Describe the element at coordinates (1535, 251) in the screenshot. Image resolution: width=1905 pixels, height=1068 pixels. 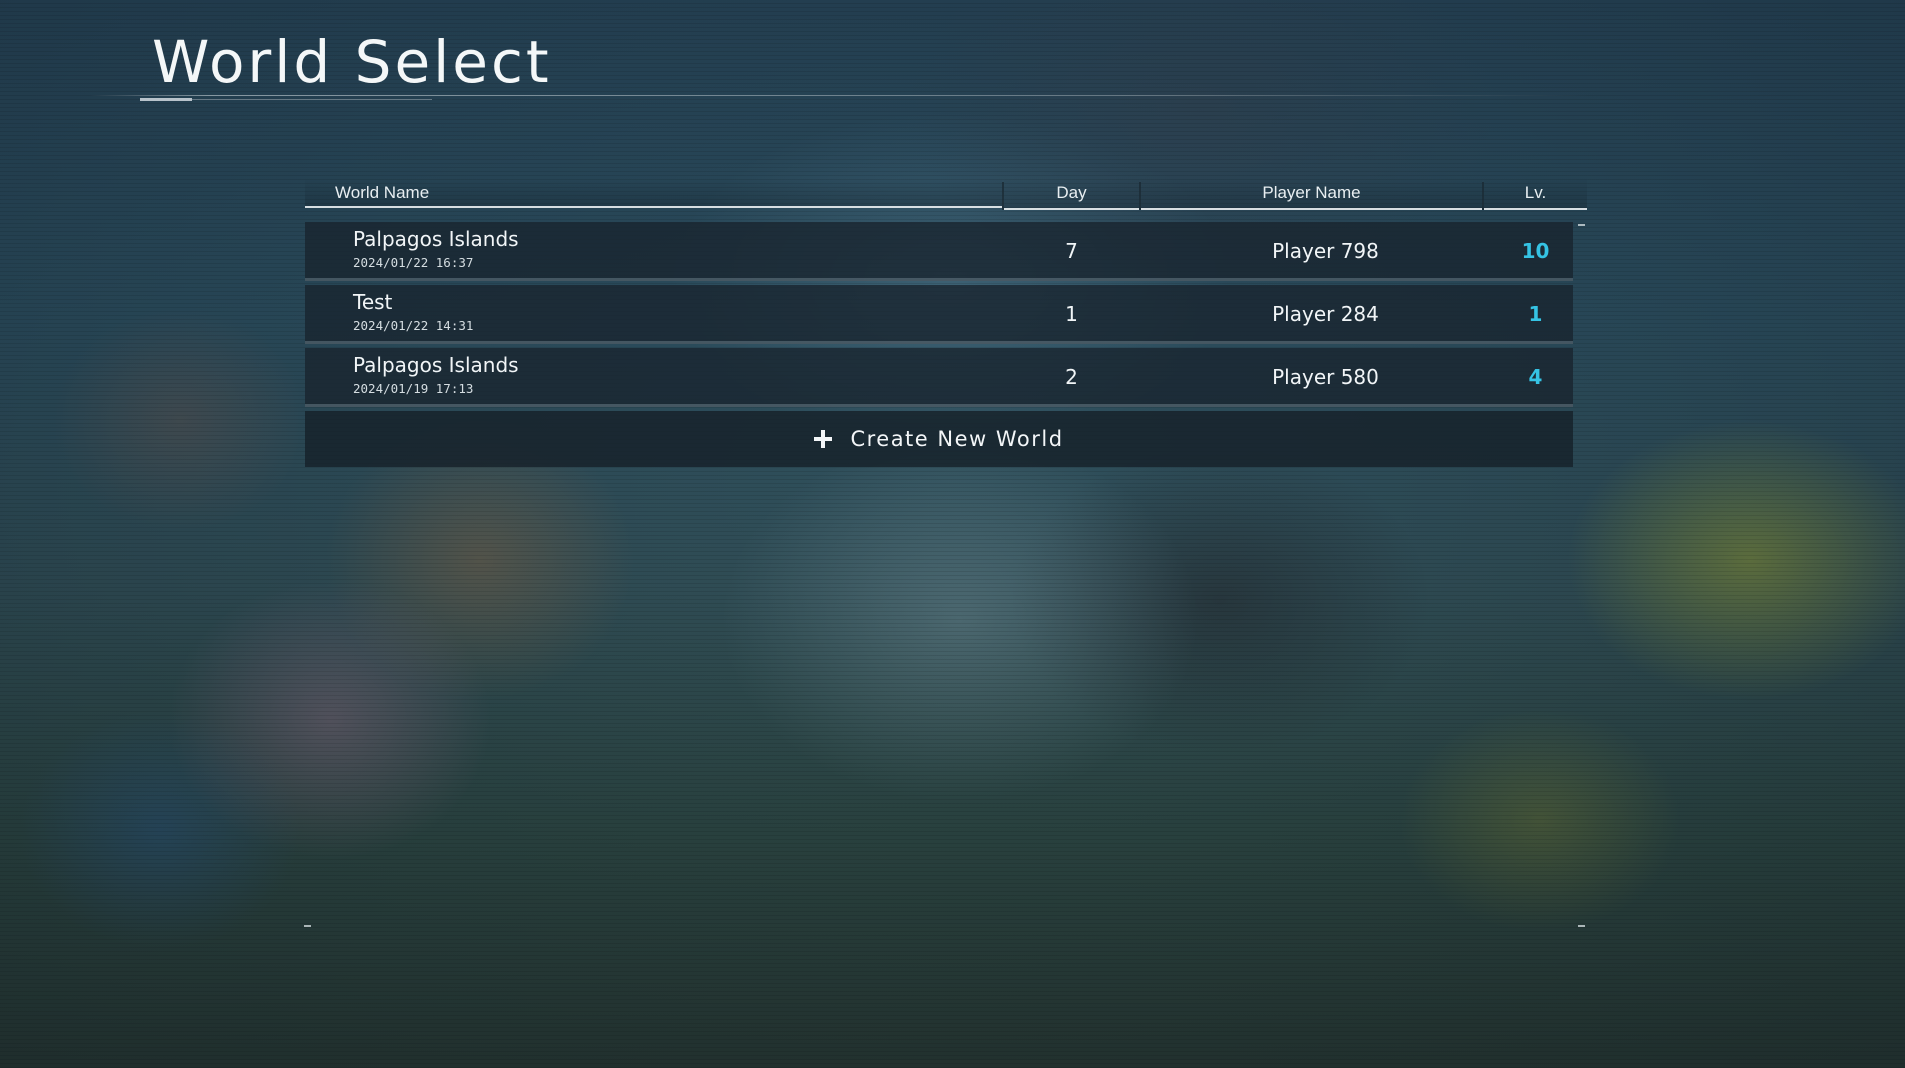
I see `world-level: 10` at that location.